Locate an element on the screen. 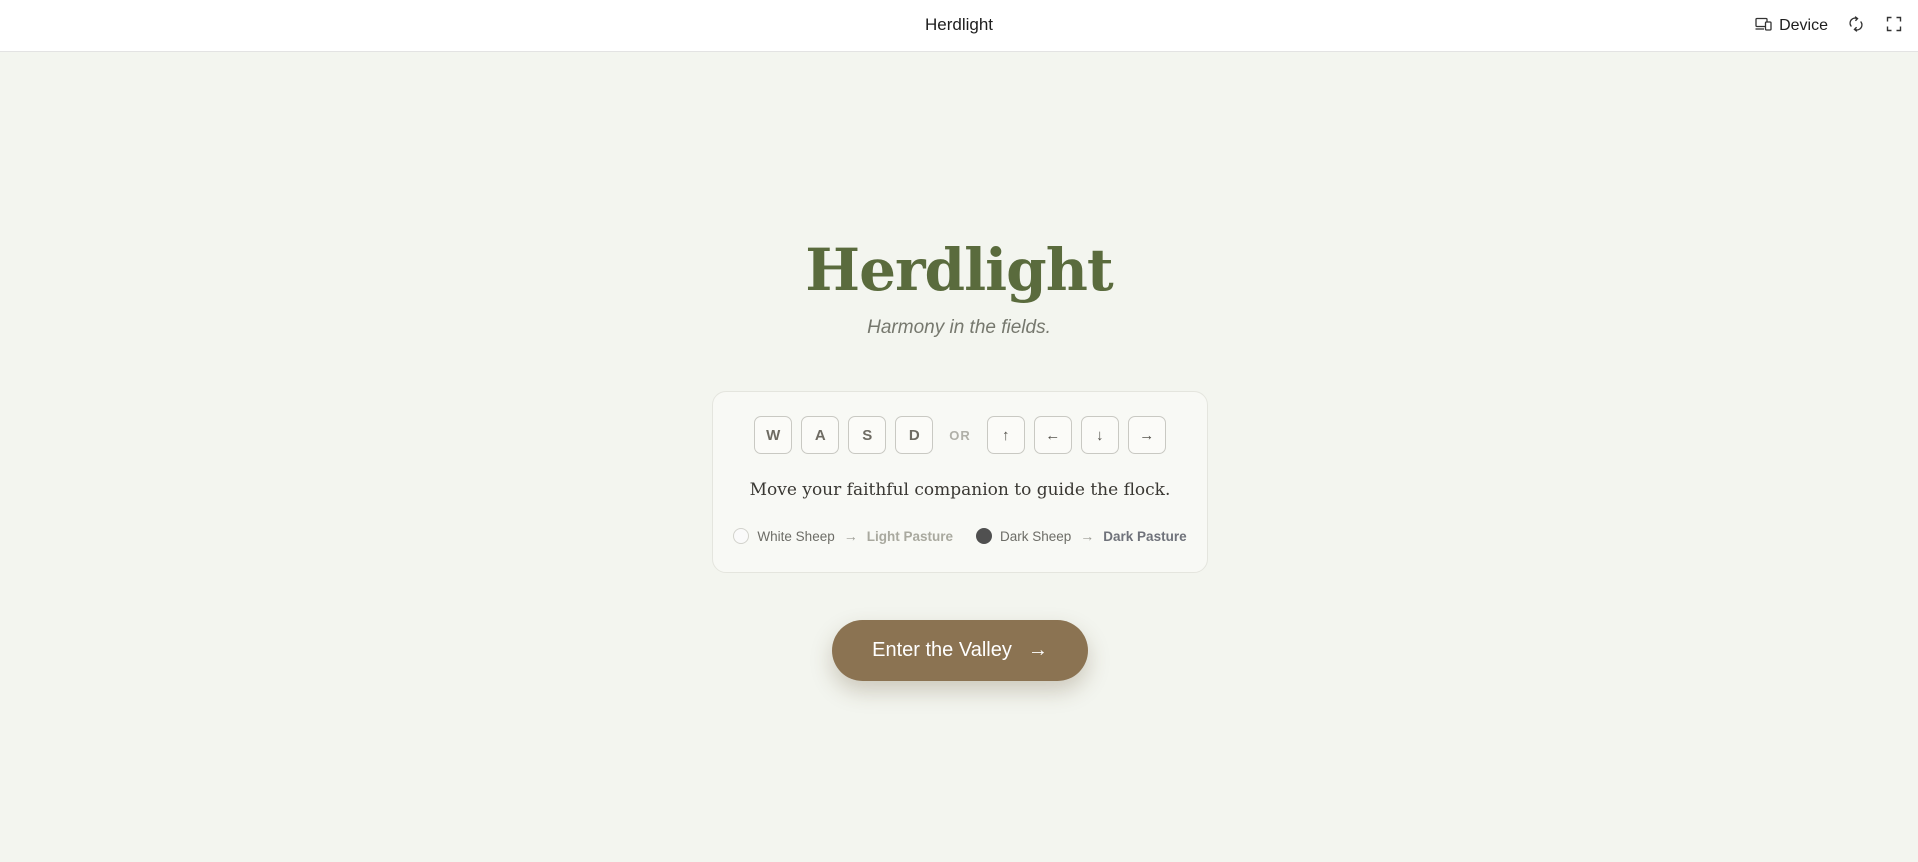 Image resolution: width=1918 pixels, height=862 pixels. key-left: ← is located at coordinates (1052, 435).